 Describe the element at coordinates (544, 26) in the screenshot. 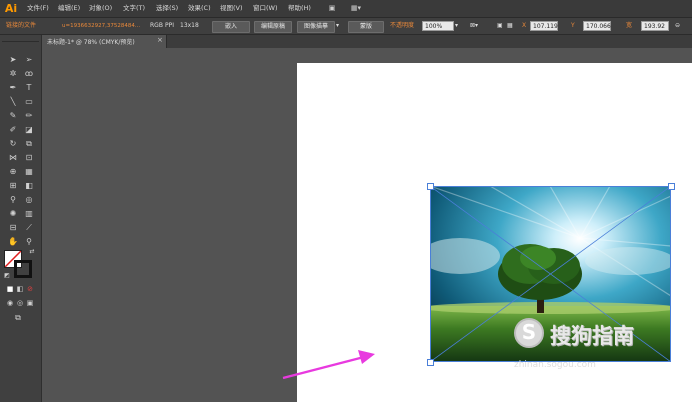

I see `x-field: 107.119` at that location.